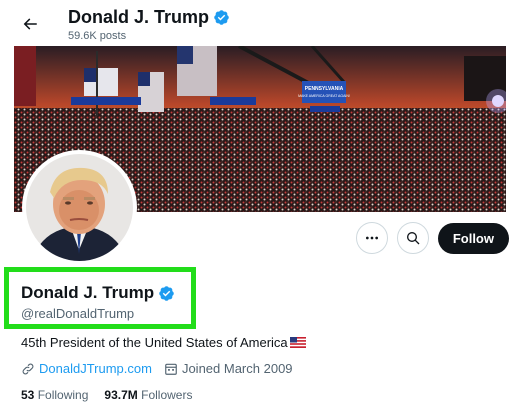  What do you see at coordinates (97, 36) in the screenshot?
I see `post-count: 59.6K posts` at bounding box center [97, 36].